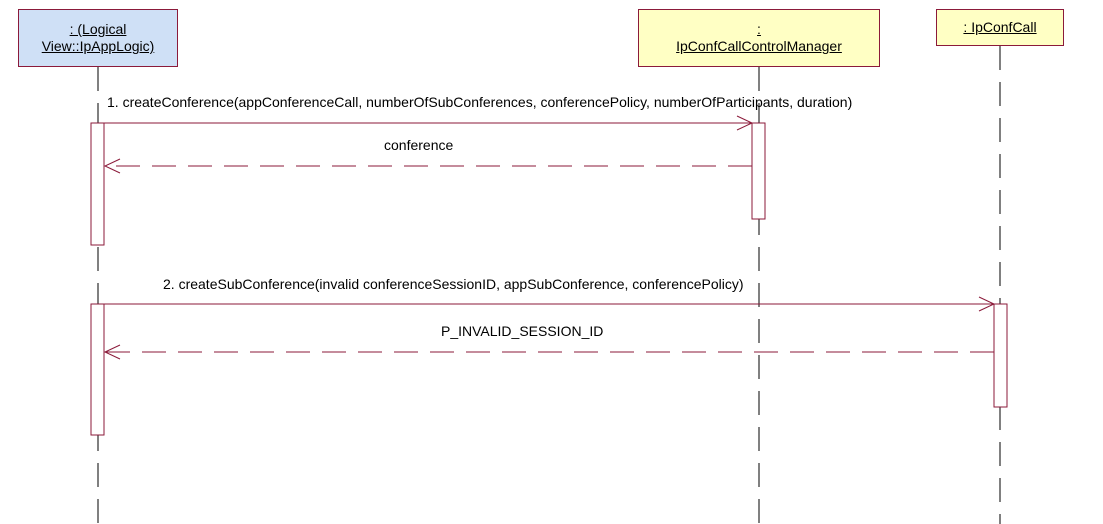  I want to click on participant-label-line2: View::IpAppLogic), so click(98, 46).